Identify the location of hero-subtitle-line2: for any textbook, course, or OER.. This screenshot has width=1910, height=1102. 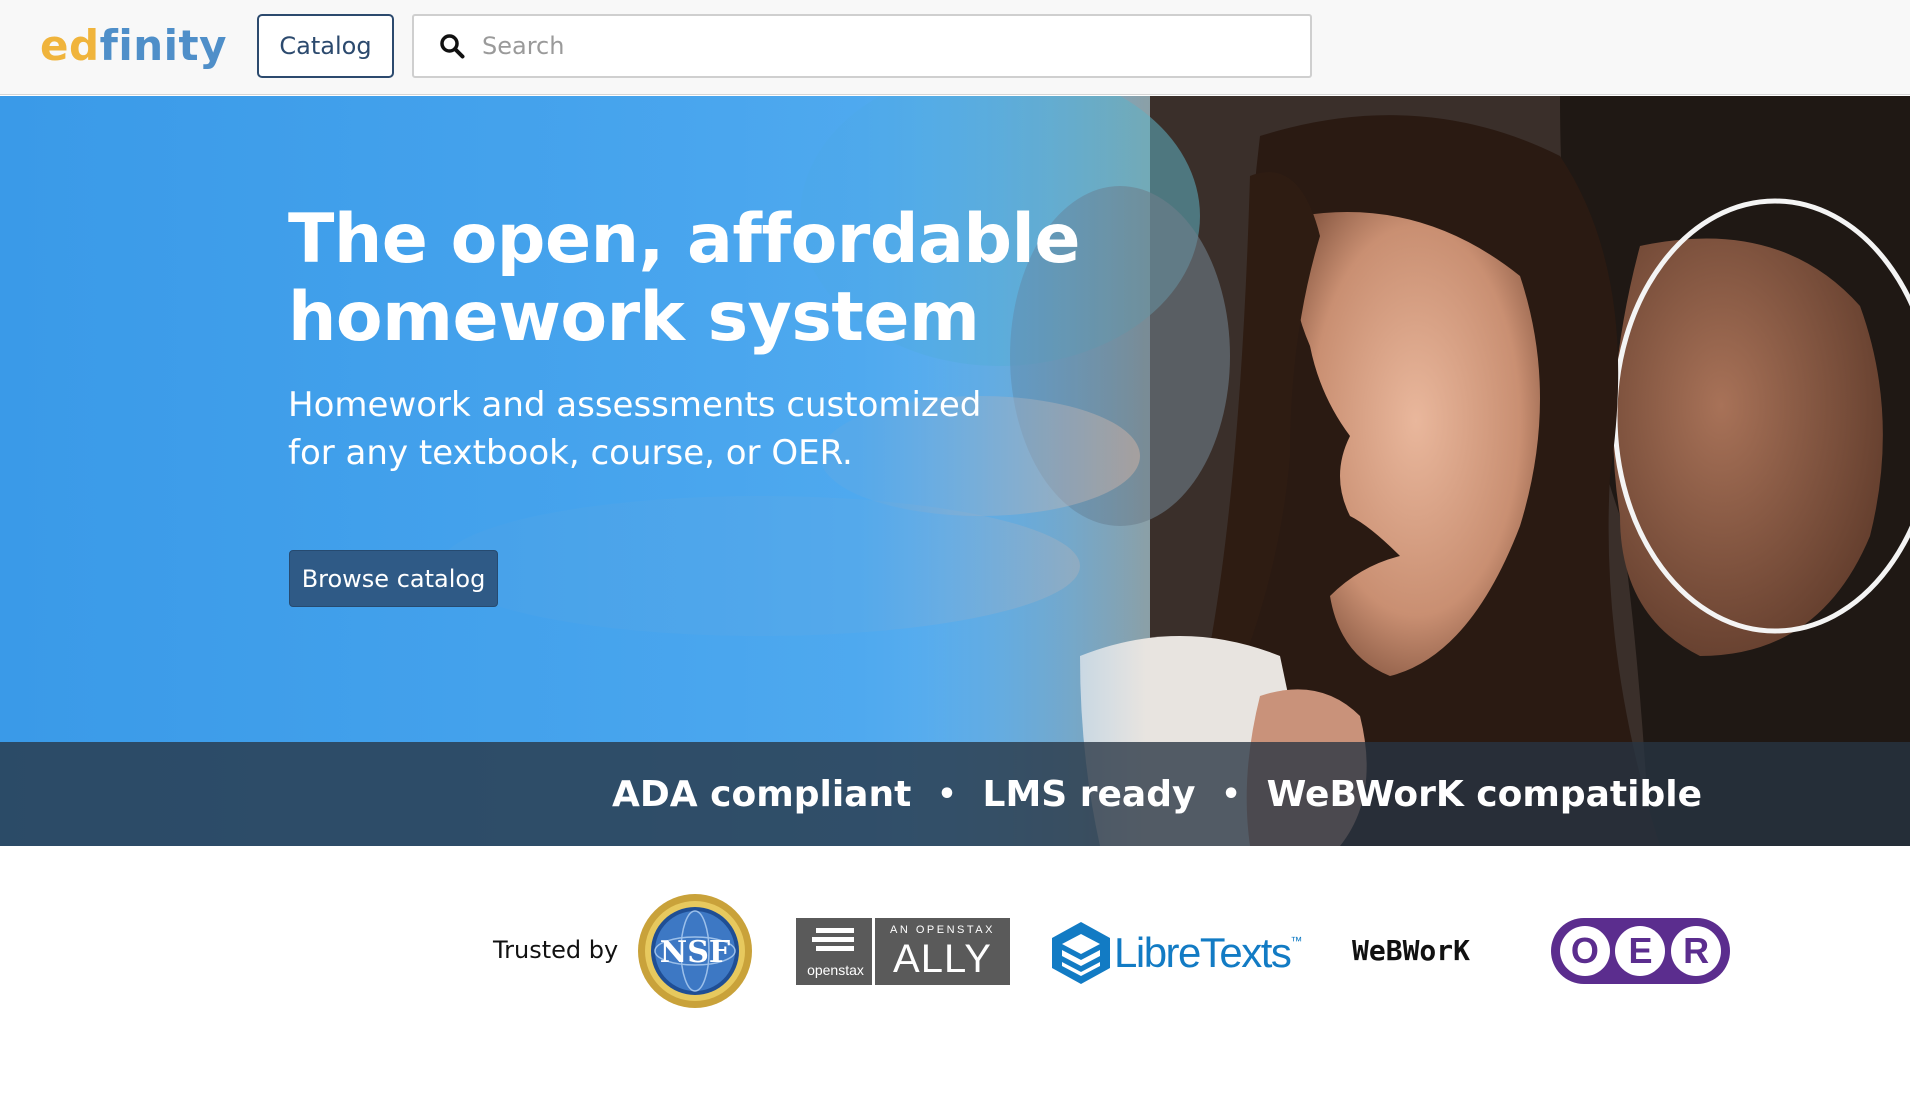
(570, 453).